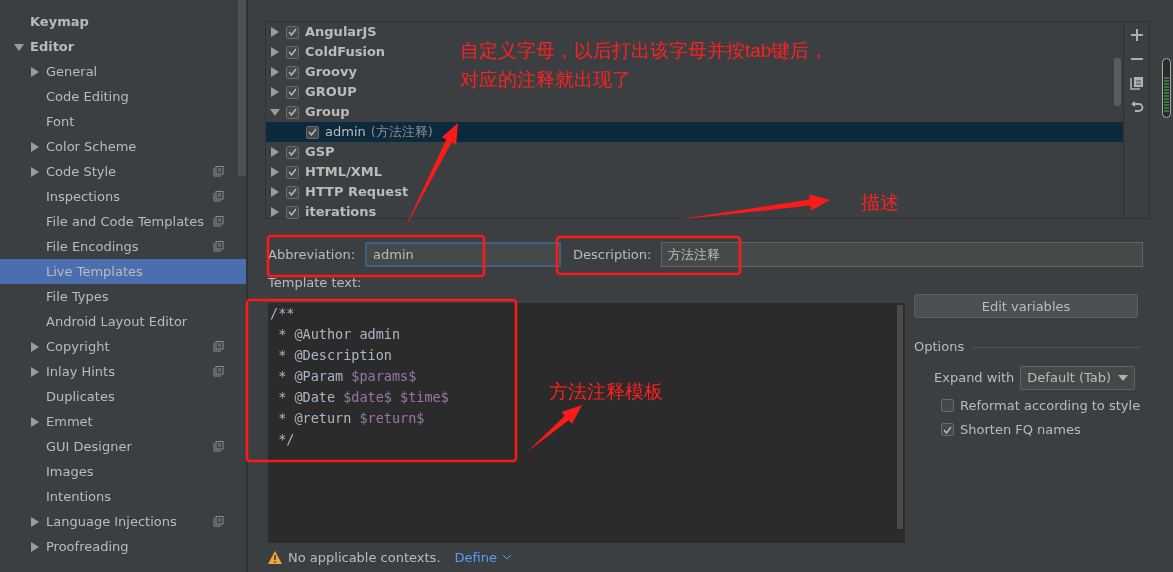  Describe the element at coordinates (119, 96) in the screenshot. I see `sidebar-item: Code Editing` at that location.